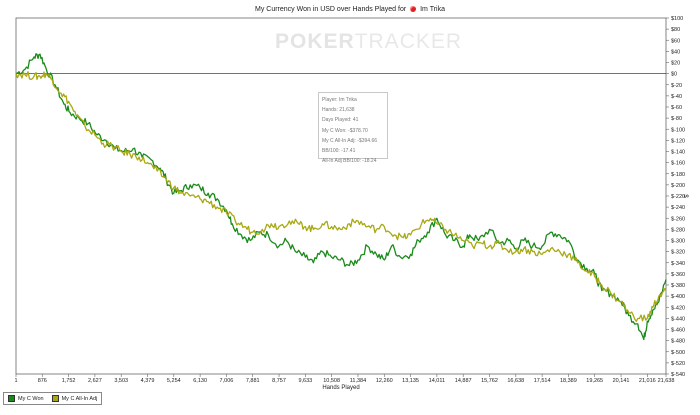 The image size is (700, 415). What do you see at coordinates (678, 331) in the screenshot?
I see `y-tick-label: $-460` at bounding box center [678, 331].